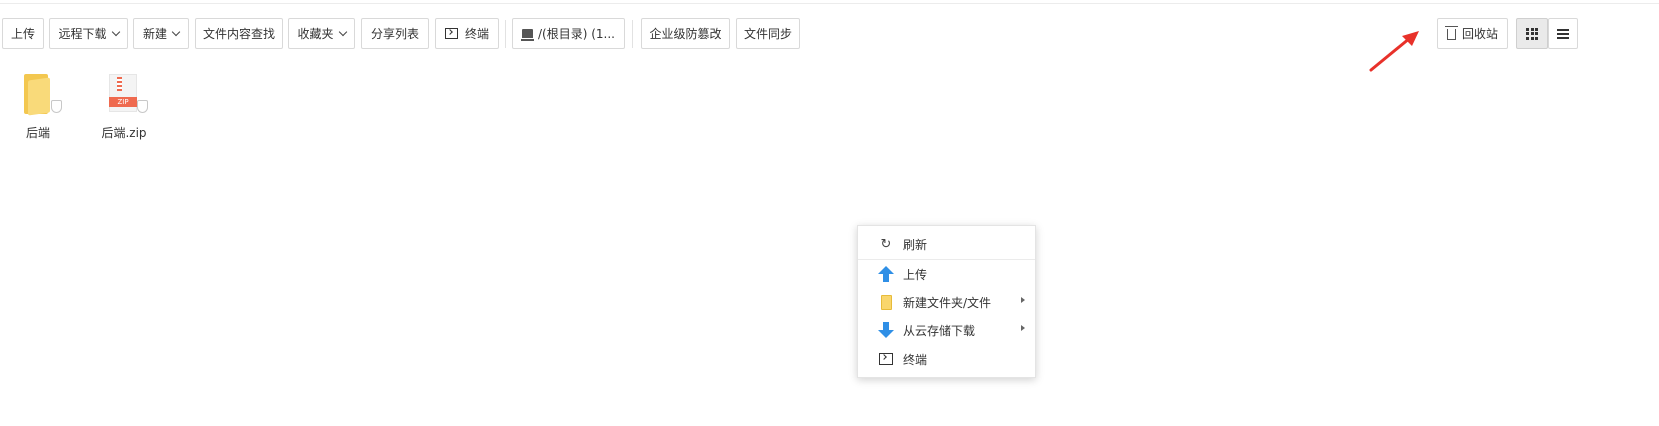 The height and width of the screenshot is (426, 1659). I want to click on grid-view-button, so click(1532, 33).